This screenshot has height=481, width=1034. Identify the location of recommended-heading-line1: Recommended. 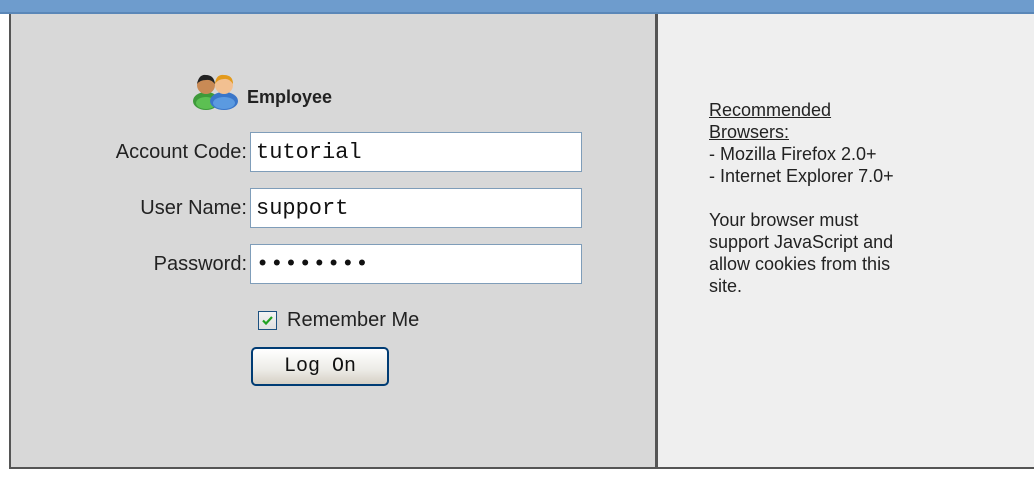
(770, 110).